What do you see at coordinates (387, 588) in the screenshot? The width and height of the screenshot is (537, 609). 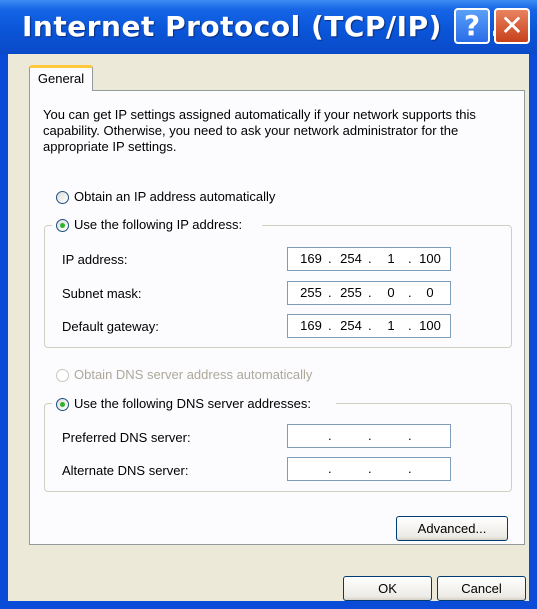 I see `ok-button: OK` at bounding box center [387, 588].